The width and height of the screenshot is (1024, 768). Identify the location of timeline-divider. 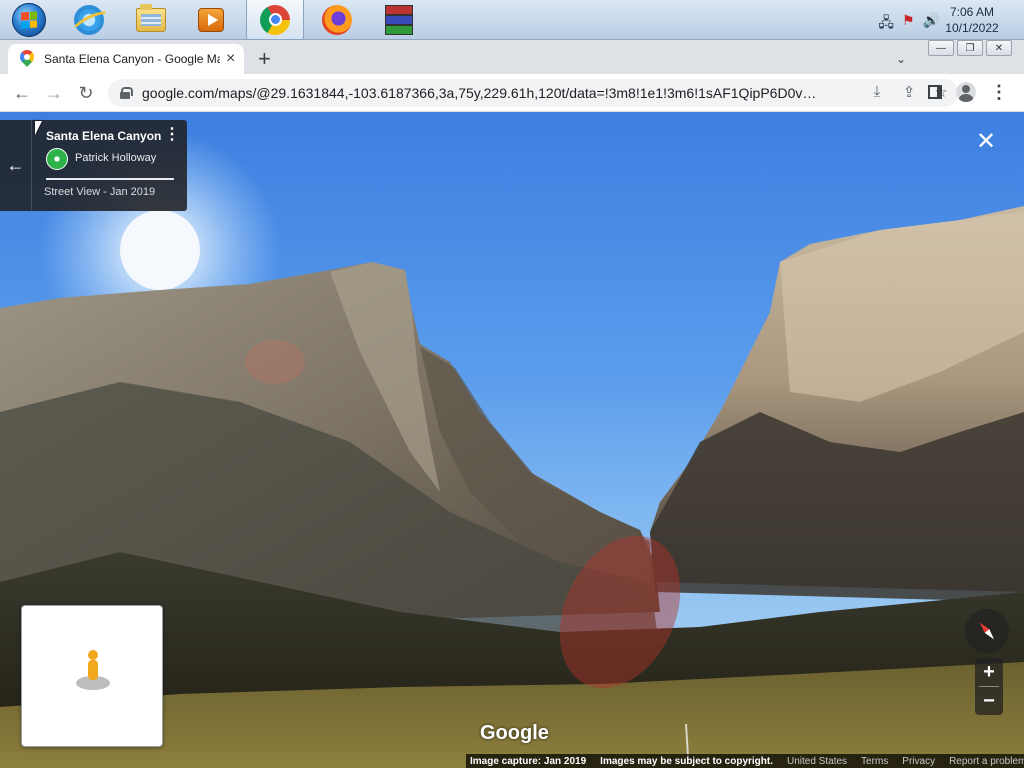
(110, 179).